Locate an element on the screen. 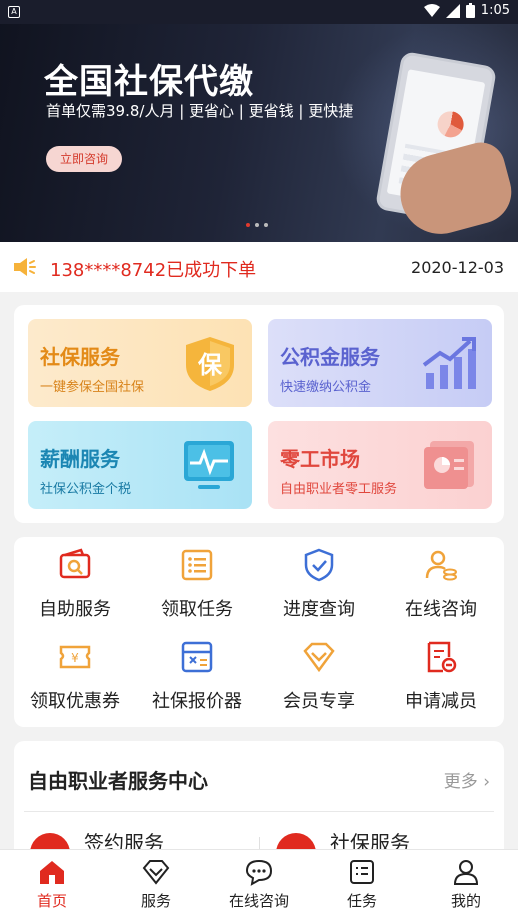  housing-fund-card: 公积金服务 快速缴纳公积金 is located at coordinates (380, 363).